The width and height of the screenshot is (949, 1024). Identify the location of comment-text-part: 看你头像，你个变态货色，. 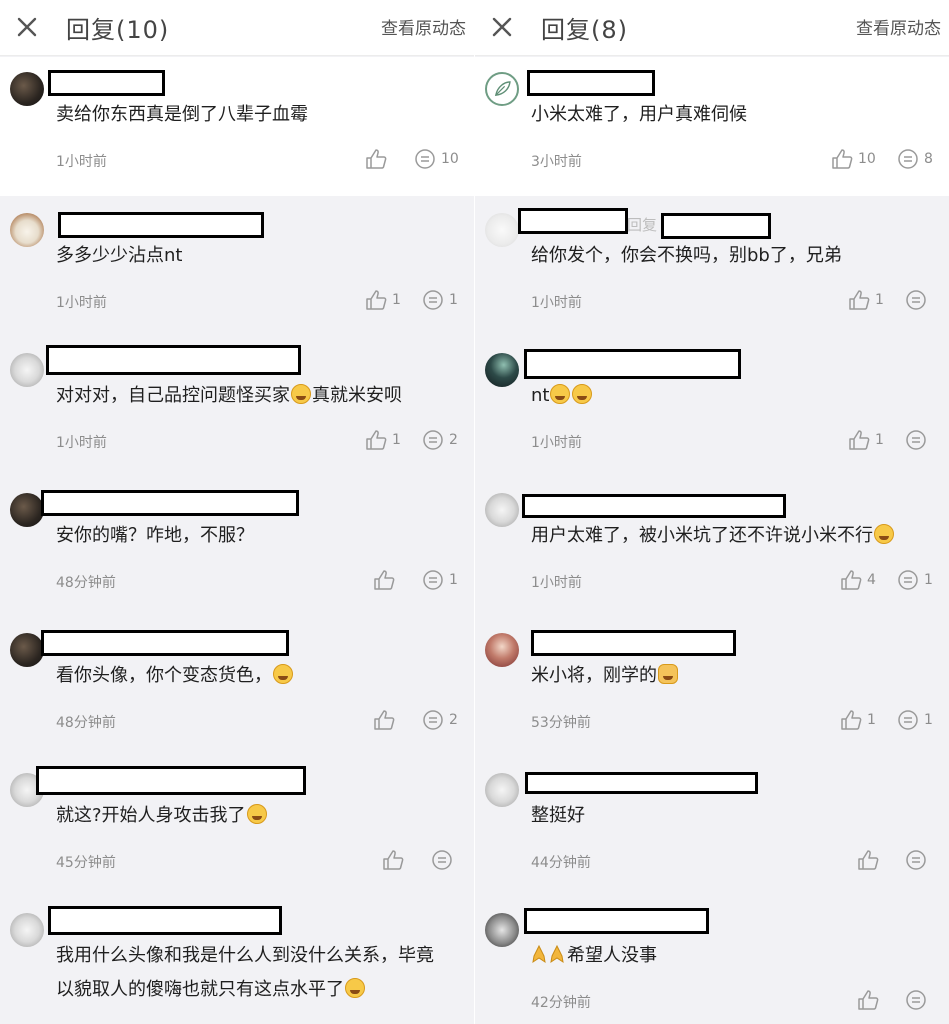
(164, 675).